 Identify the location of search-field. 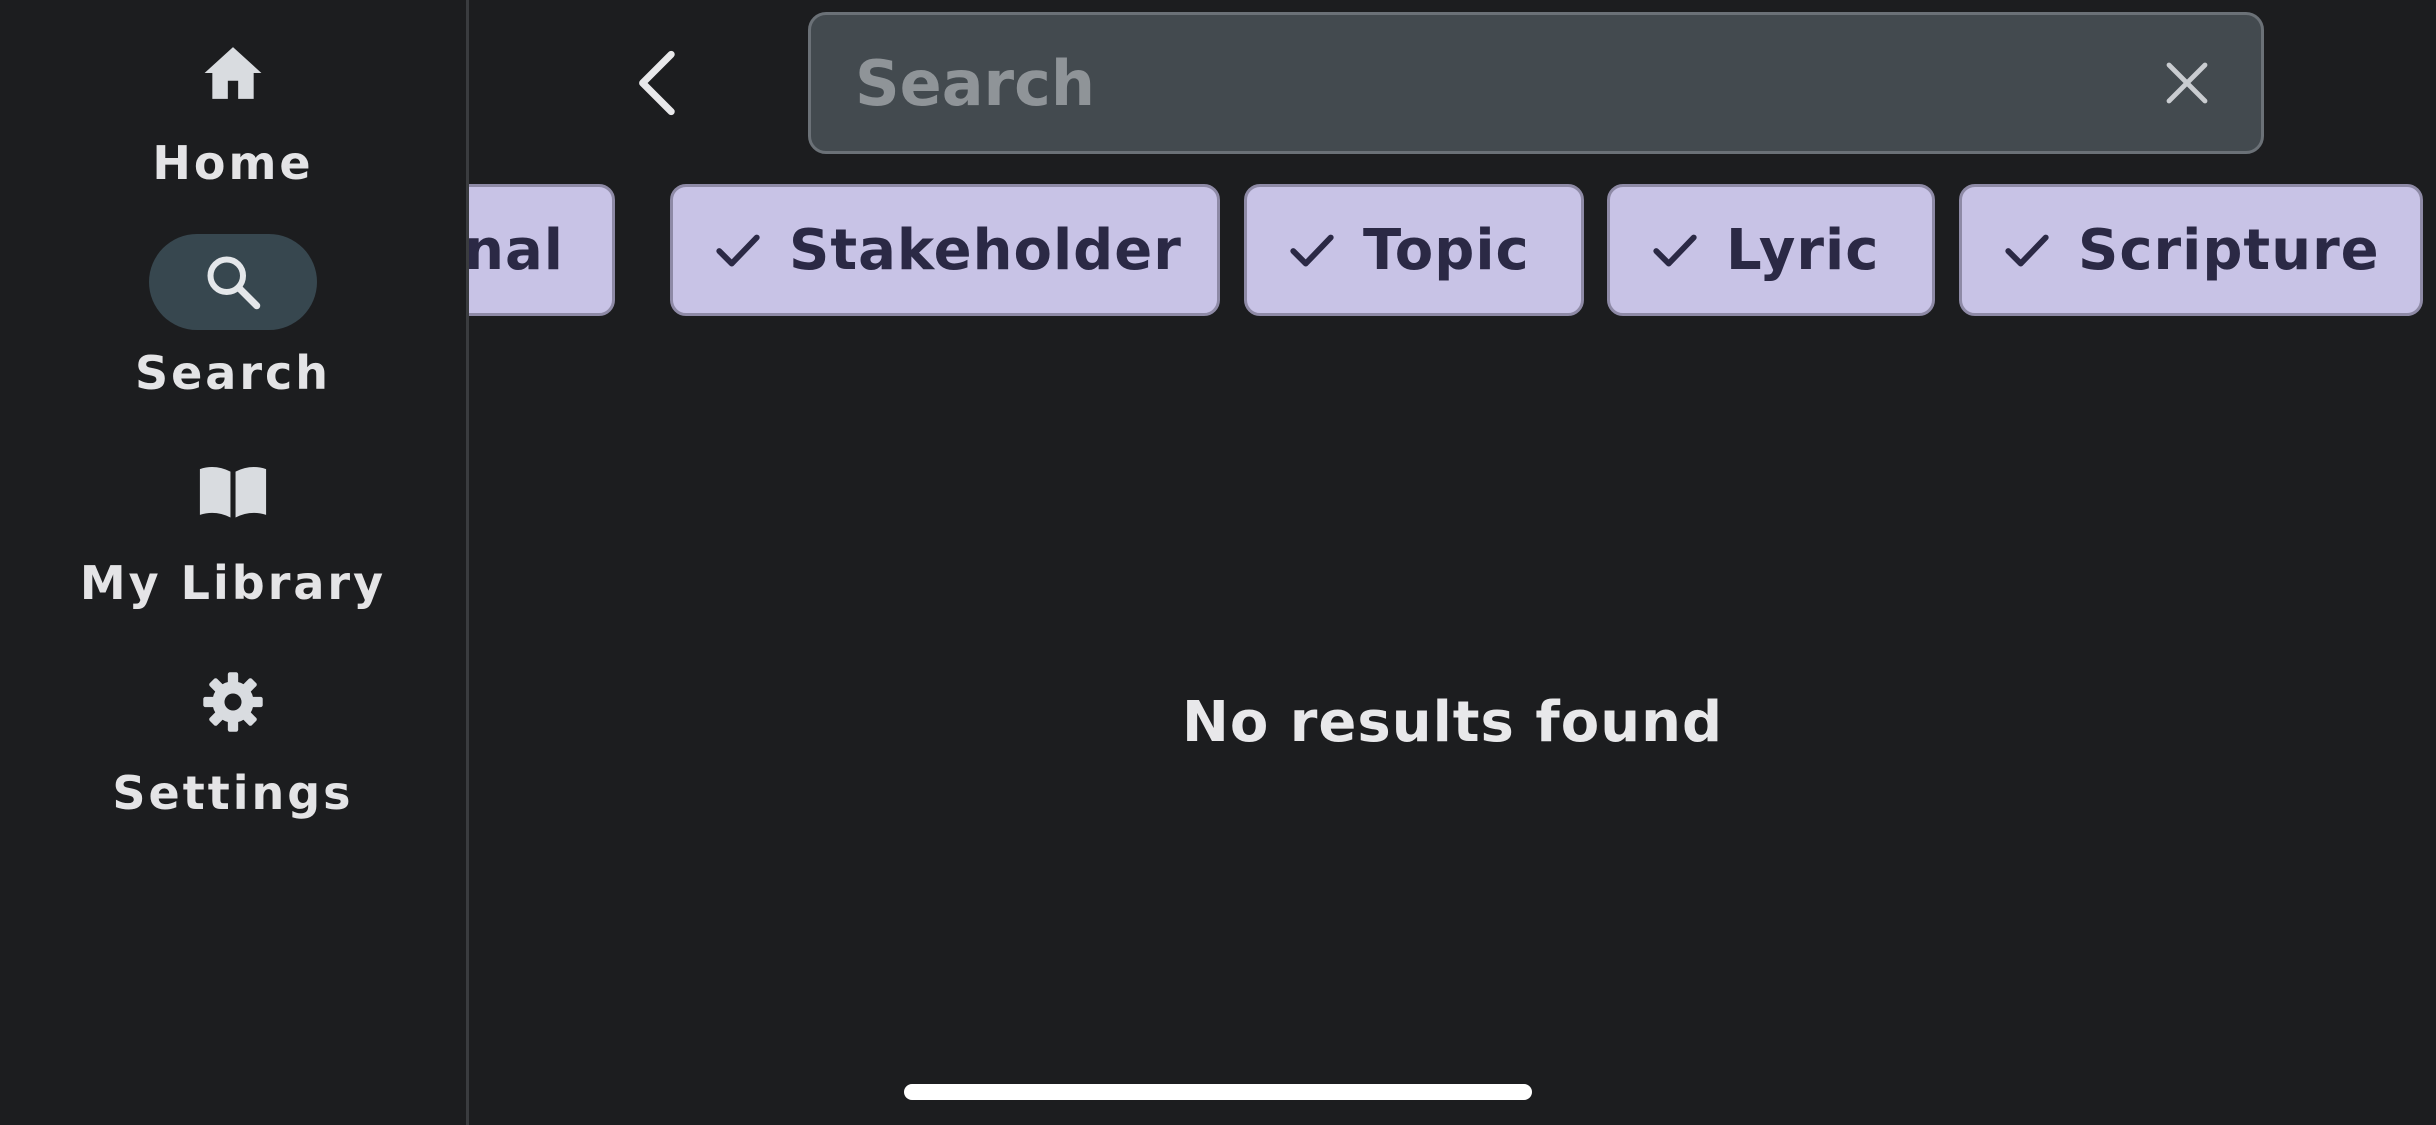
(1536, 83).